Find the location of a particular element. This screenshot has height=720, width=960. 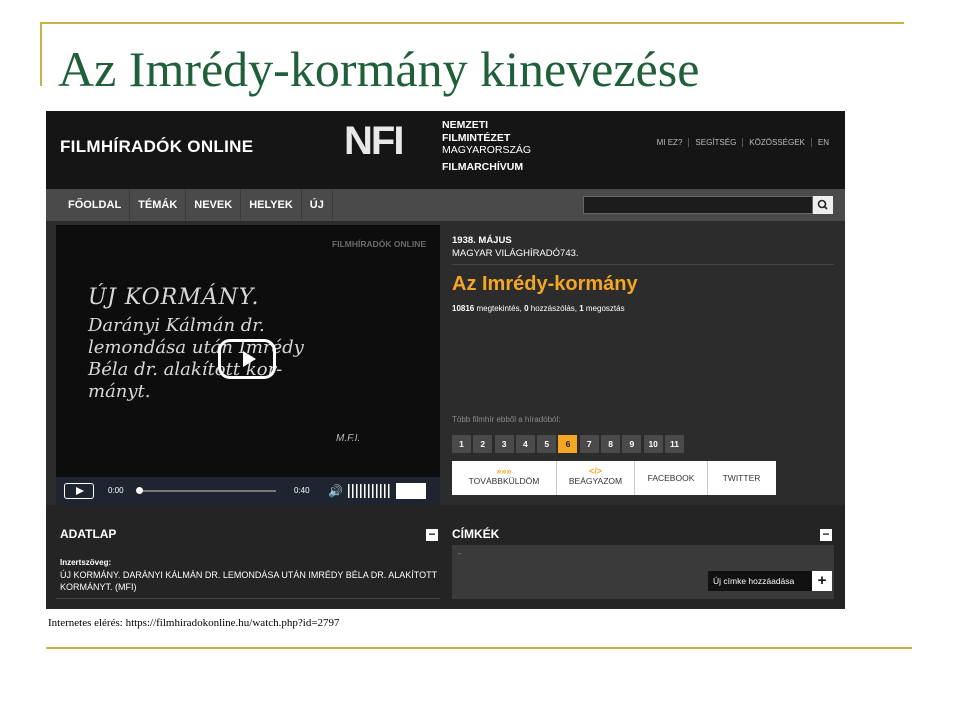

video-watermark: FILMHÍRADÓK ONLINE is located at coordinates (379, 244).